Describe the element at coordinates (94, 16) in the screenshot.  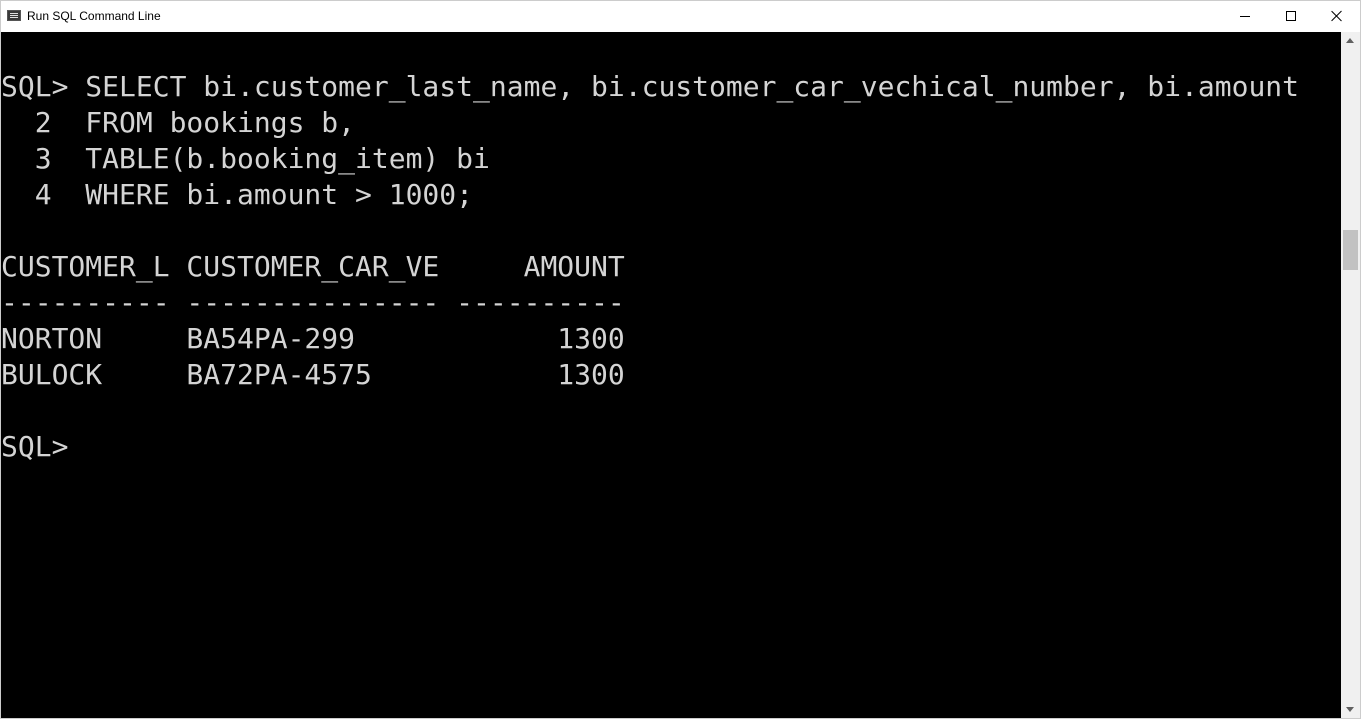
I see `window-title: Run SQL Command Line` at that location.